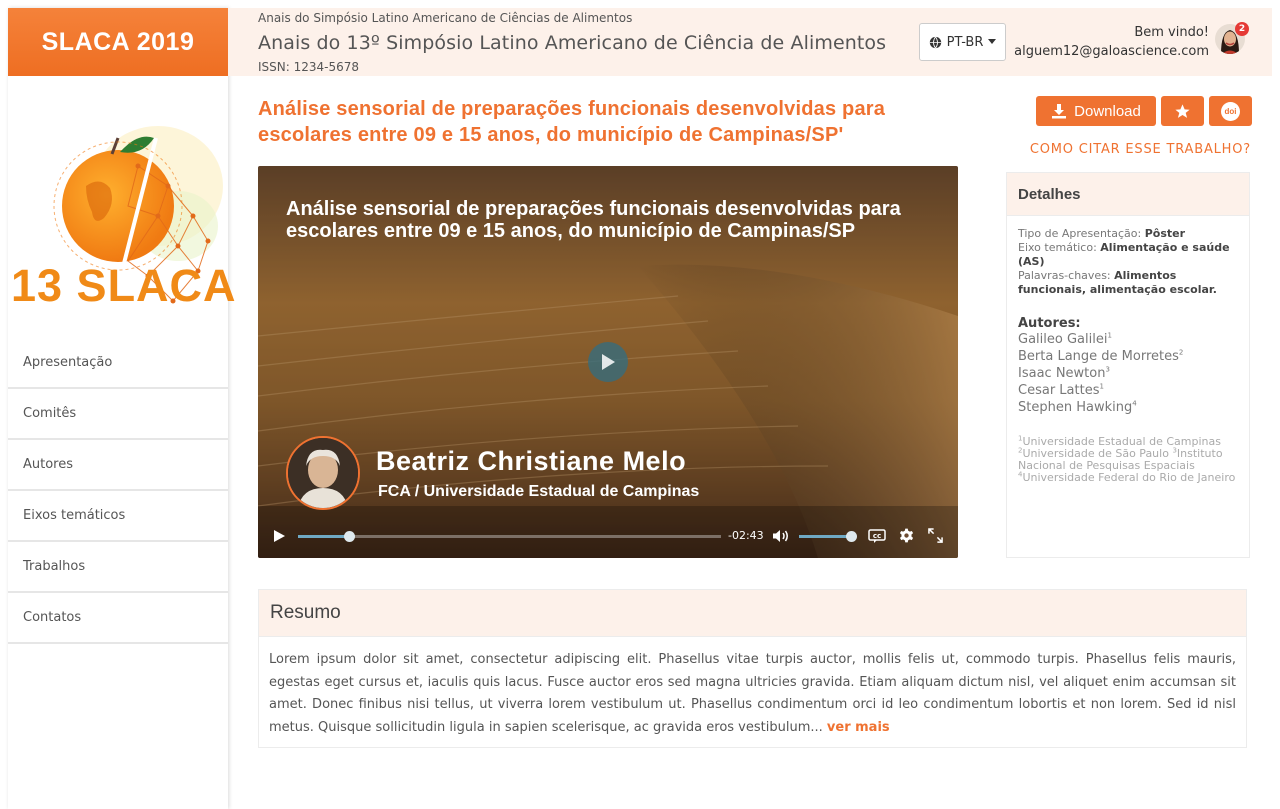  I want to click on doi-label: doi, so click(1230, 111).